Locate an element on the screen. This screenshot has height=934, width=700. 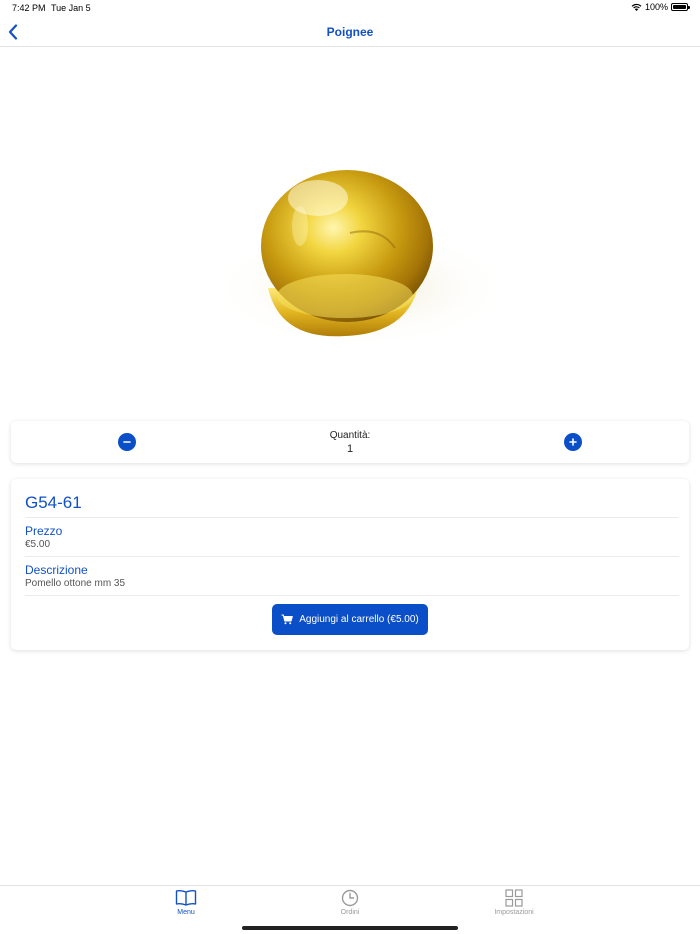
cart-icon is located at coordinates (287, 619).